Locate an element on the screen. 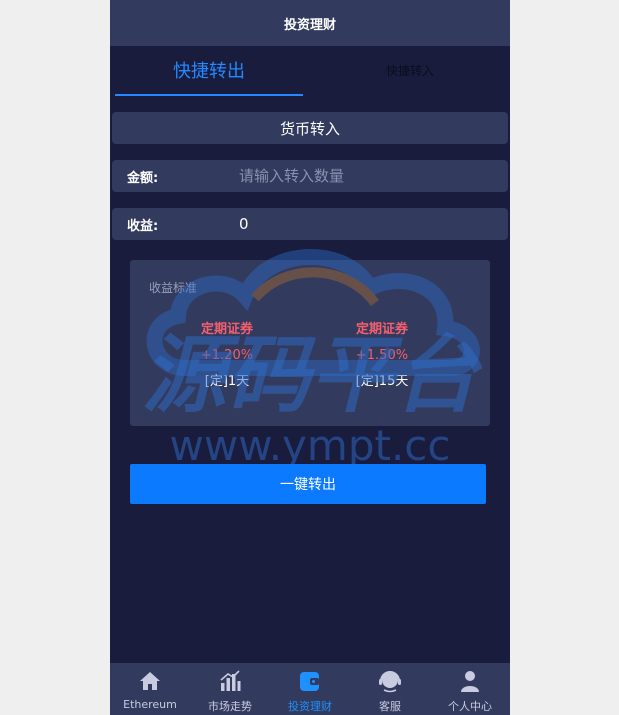 The height and width of the screenshot is (715, 619). withdraw-button: 一键转出 is located at coordinates (308, 484).